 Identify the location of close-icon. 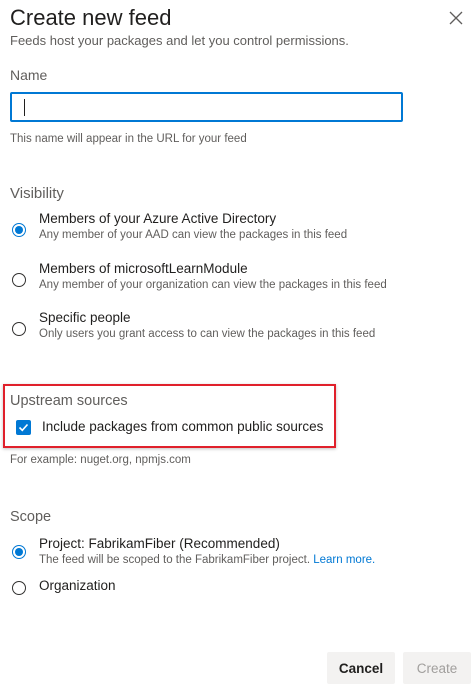
(456, 18).